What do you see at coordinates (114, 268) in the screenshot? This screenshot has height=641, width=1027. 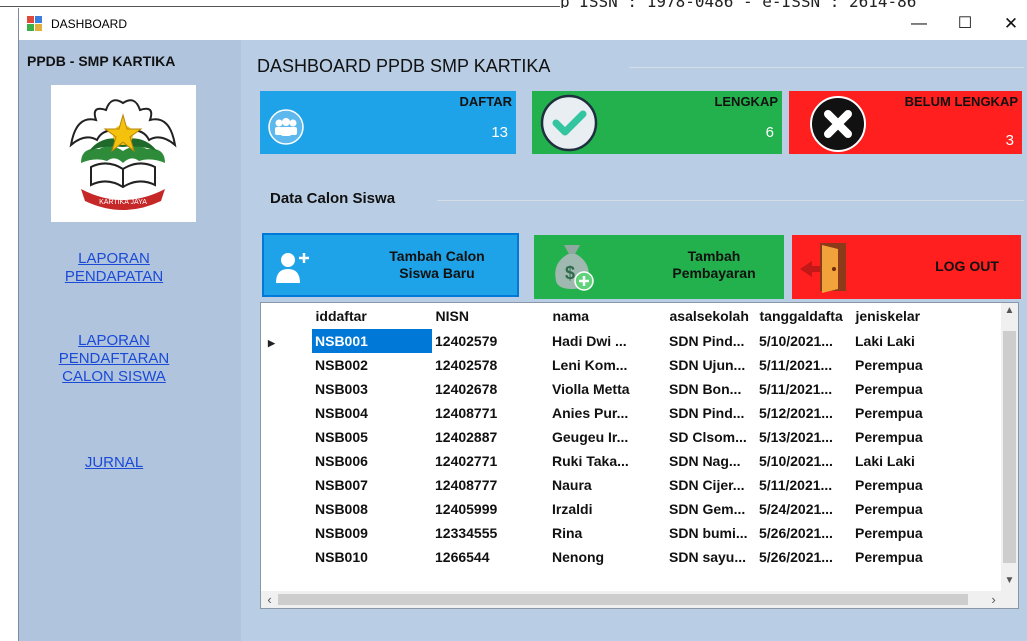 I see `sidebar-link-laporan-pendapatan: LAPORAN PENDAPATAN` at bounding box center [114, 268].